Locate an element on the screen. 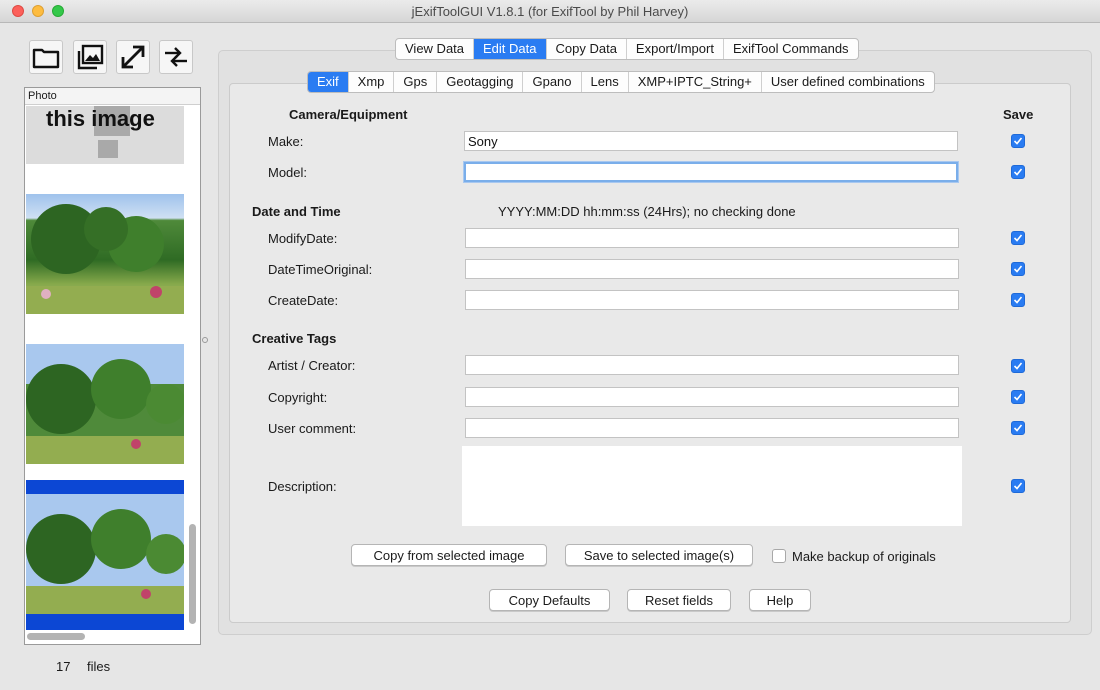 The height and width of the screenshot is (690, 1100). usercomment-input is located at coordinates (712, 428).